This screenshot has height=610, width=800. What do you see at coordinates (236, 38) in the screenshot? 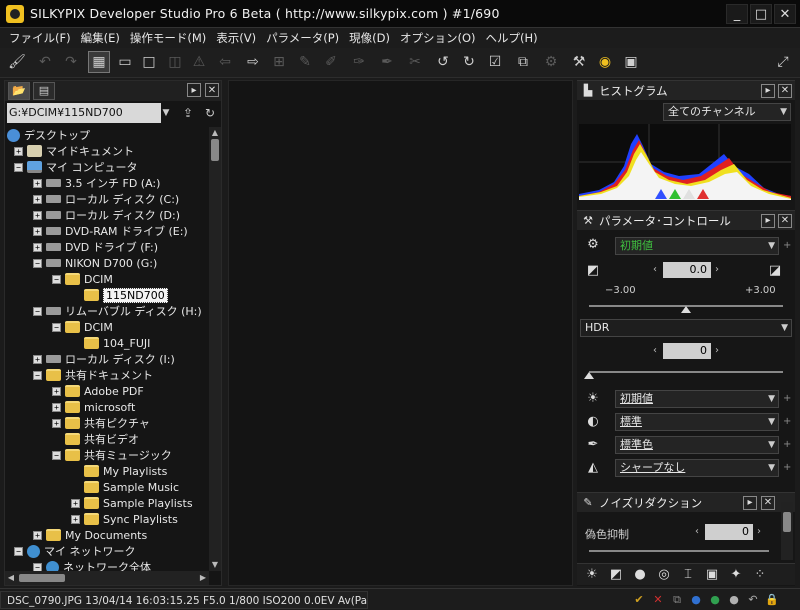
I see `menu-view: 表示(V)` at bounding box center [236, 38].